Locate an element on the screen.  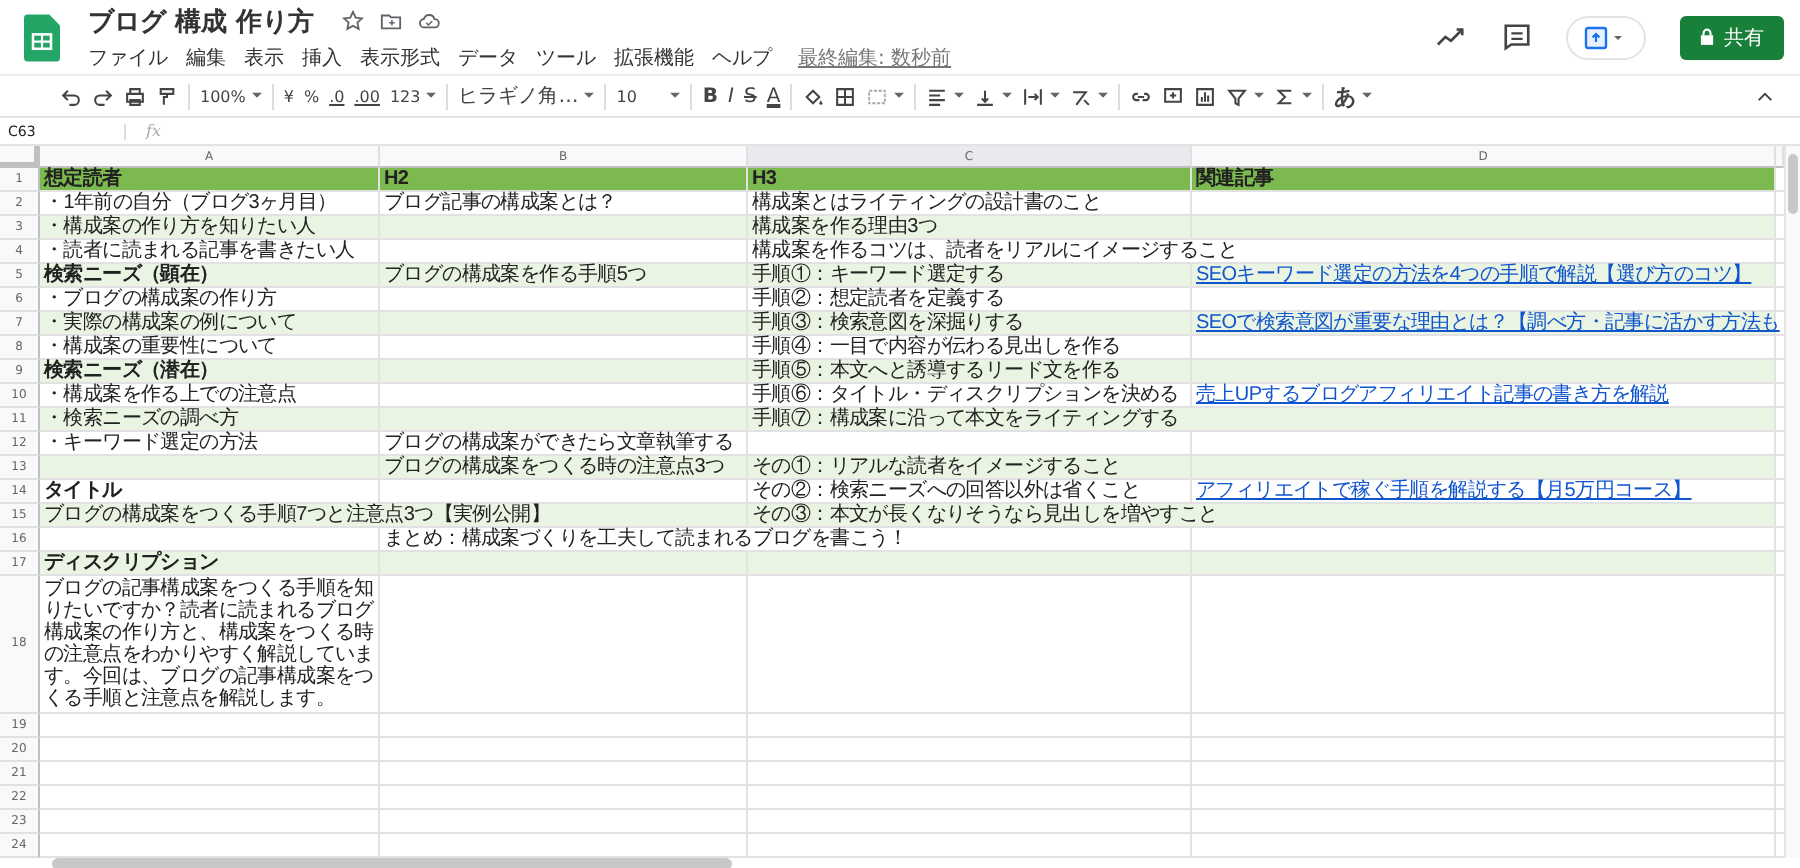
star-icon is located at coordinates (353, 21).